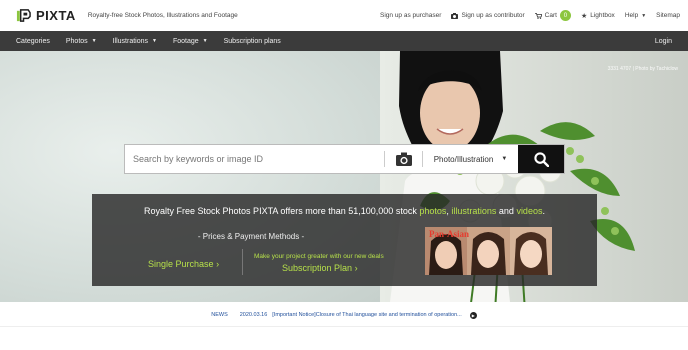 The height and width of the screenshot is (350, 688). Describe the element at coordinates (473, 211) in the screenshot. I see `illustrations-link: illustrations` at that location.